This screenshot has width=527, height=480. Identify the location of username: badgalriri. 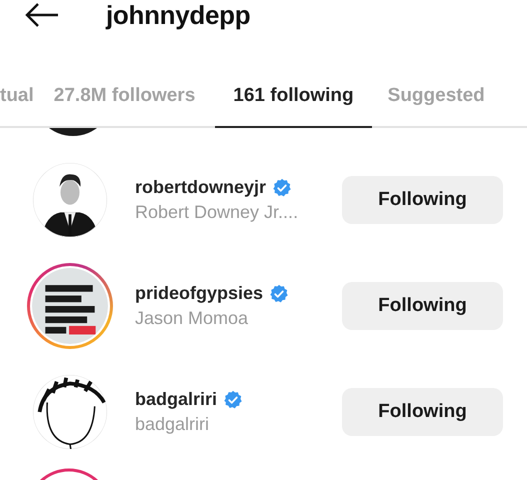
(176, 399).